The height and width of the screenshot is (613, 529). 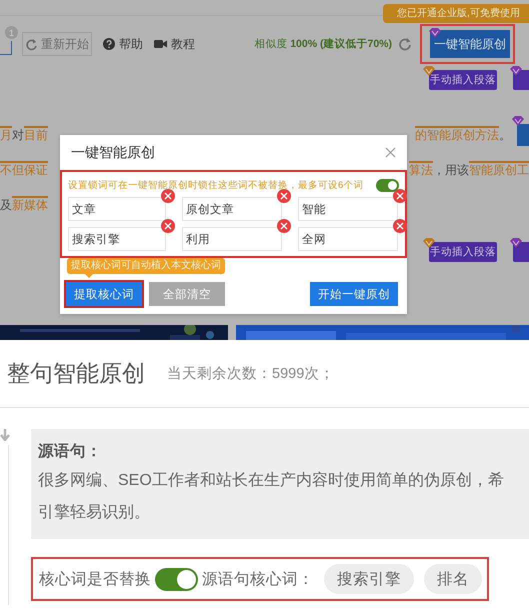 What do you see at coordinates (76, 373) in the screenshot?
I see `panel-title: 整句智能原创` at bounding box center [76, 373].